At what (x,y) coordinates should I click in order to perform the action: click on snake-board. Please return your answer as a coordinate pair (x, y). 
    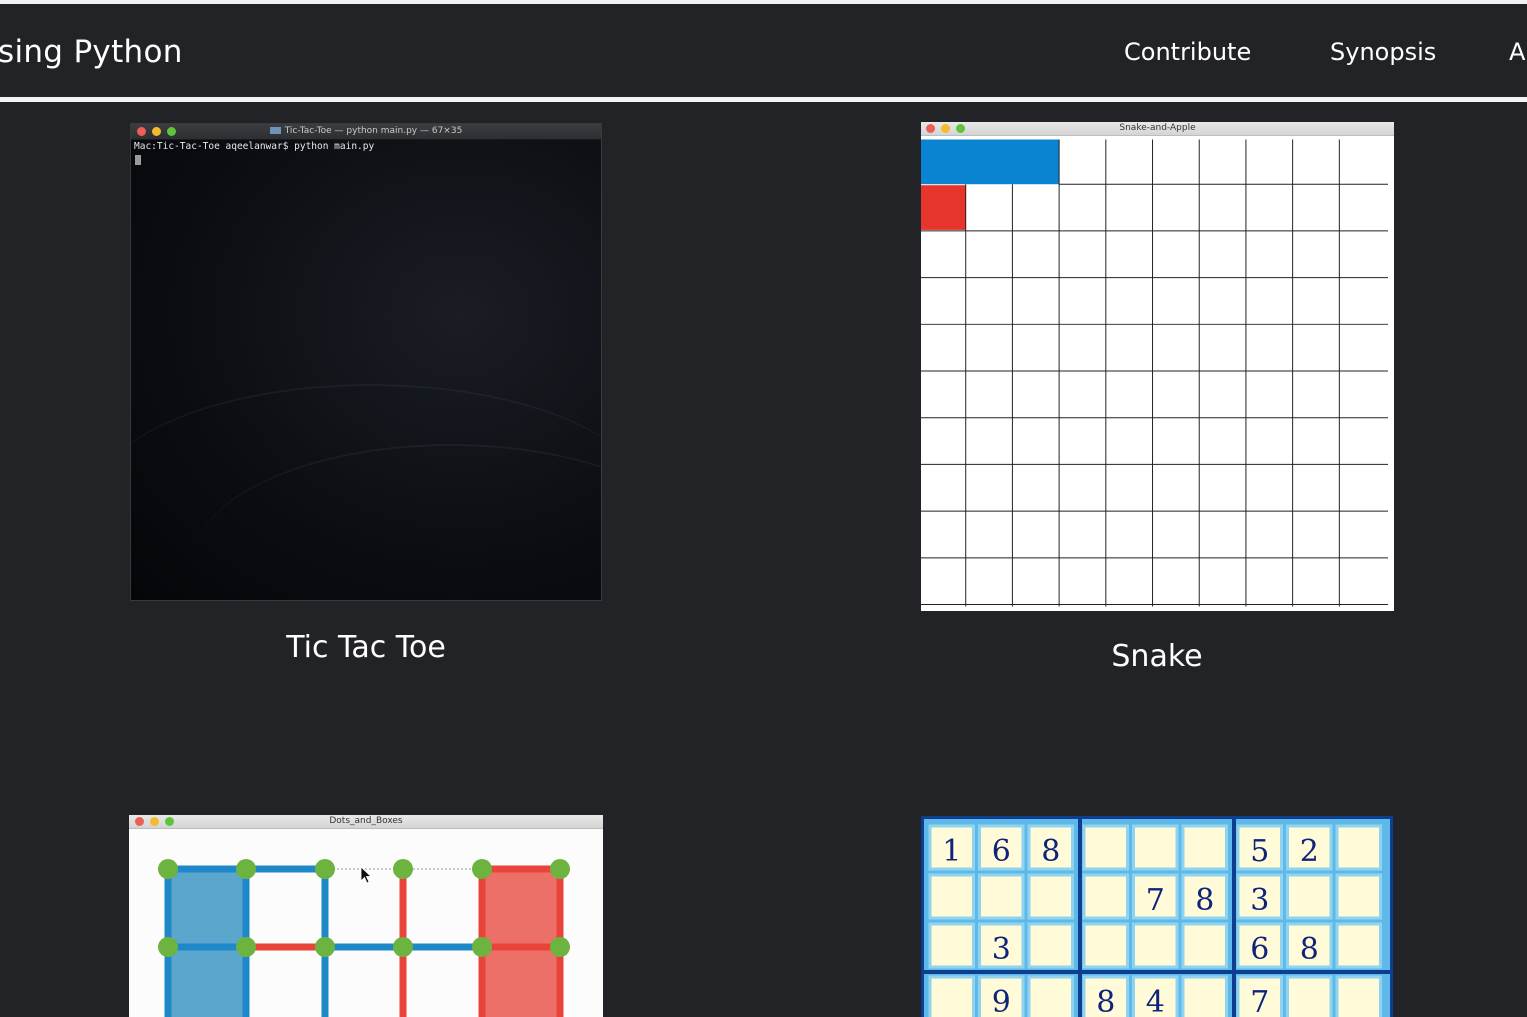
    Looking at the image, I should click on (1155, 373).